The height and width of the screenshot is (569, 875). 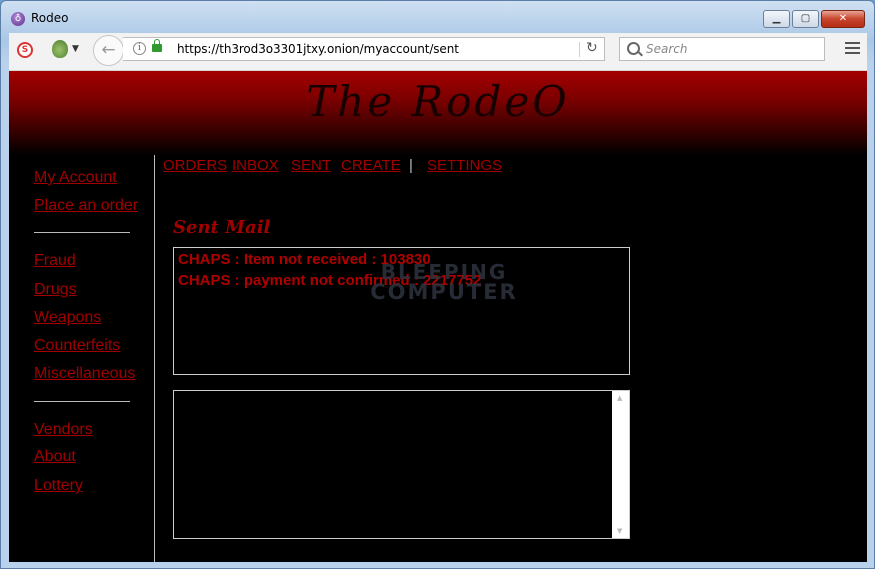 I want to click on scroll-up-icon: ▲, so click(x=619, y=398).